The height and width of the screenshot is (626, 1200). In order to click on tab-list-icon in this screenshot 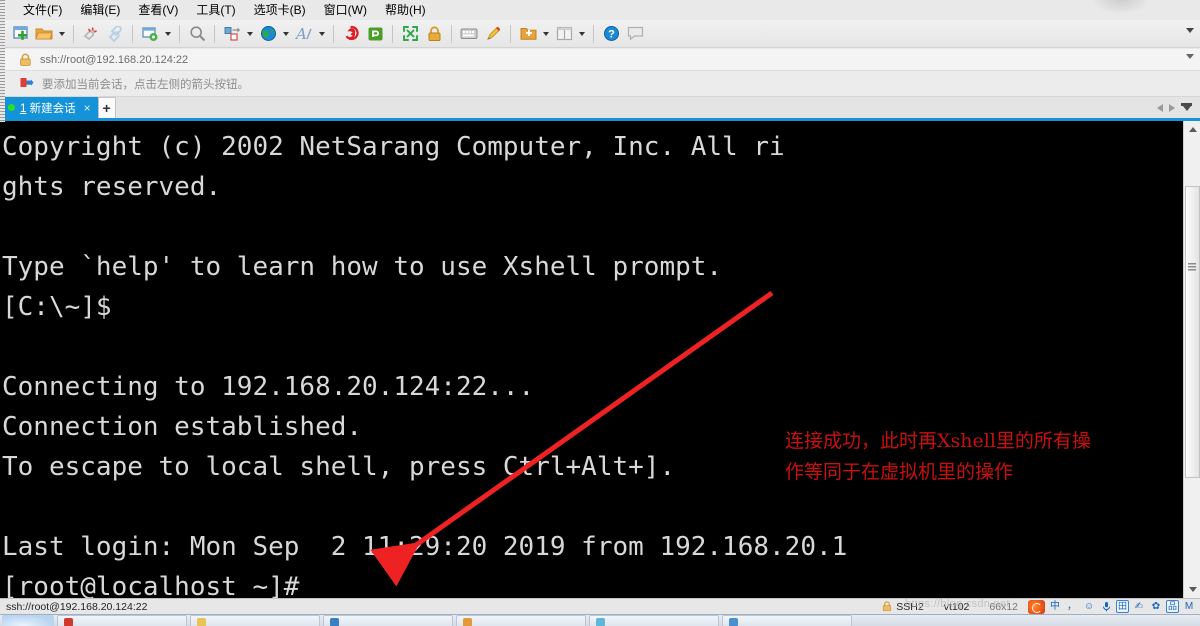, I will do `click(1186, 107)`.